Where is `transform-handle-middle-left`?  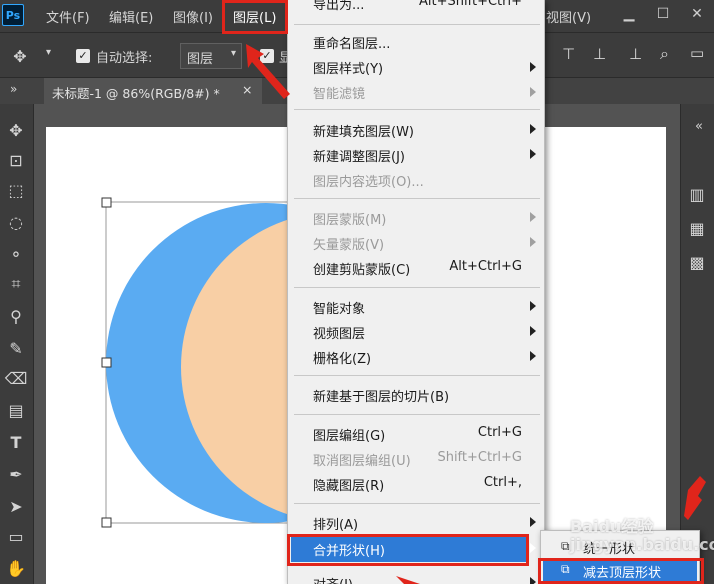 transform-handle-middle-left is located at coordinates (106, 362).